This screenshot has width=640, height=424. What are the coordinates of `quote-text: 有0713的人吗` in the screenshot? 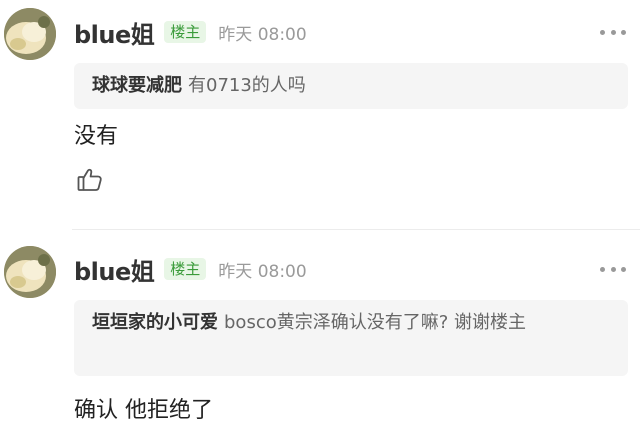 It's located at (247, 85).